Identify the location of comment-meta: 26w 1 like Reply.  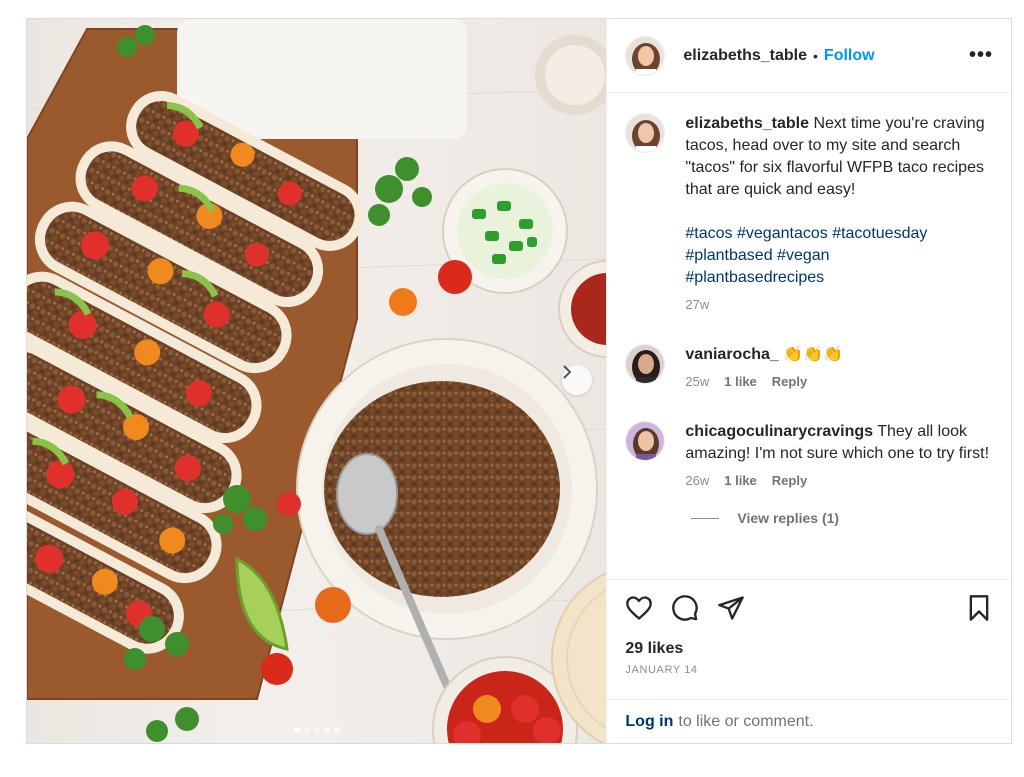
(839, 480).